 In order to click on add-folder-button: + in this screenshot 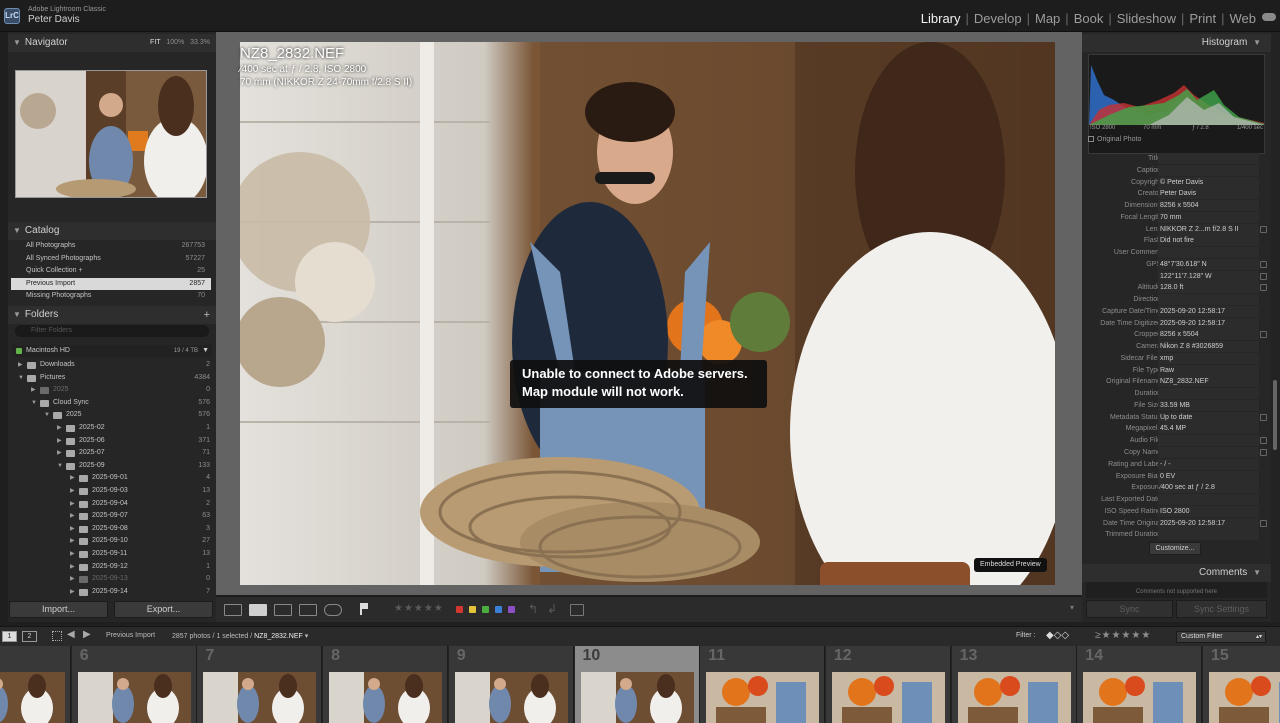, I will do `click(207, 315)`.